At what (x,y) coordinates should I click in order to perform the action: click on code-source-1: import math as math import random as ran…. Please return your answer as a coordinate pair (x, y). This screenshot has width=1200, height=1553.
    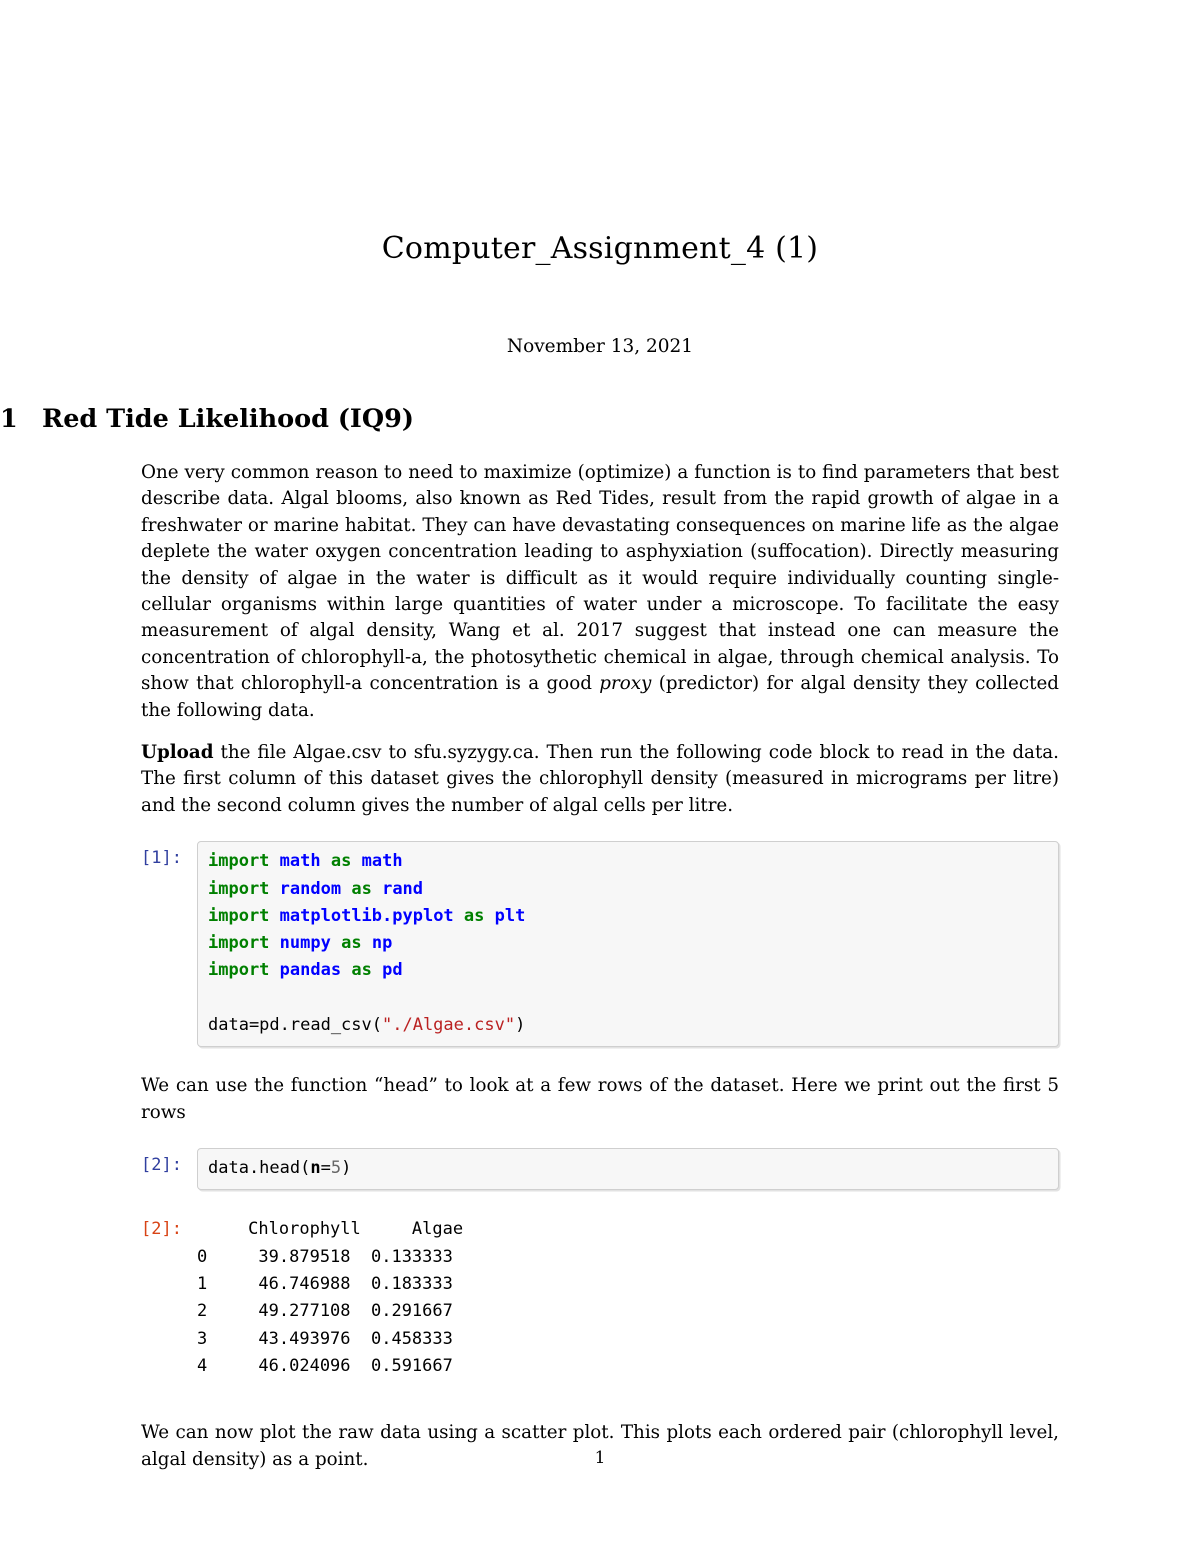
    Looking at the image, I should click on (628, 943).